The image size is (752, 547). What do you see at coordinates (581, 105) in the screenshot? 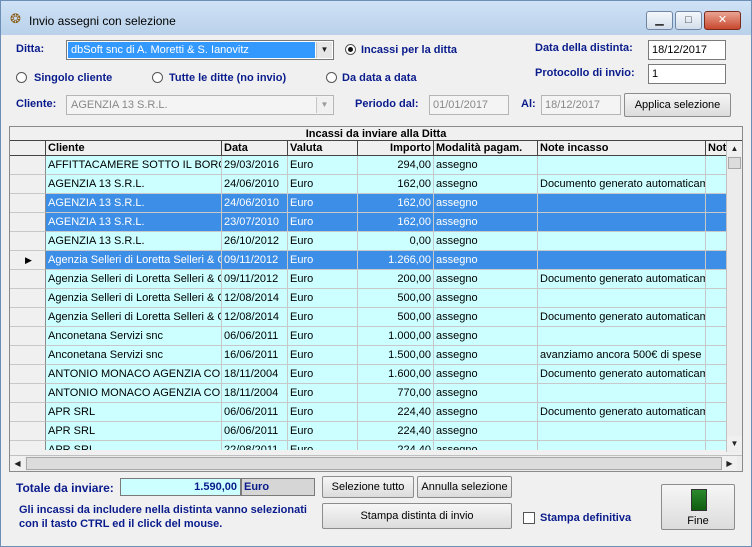
I see `periodo-al-field: 18/12/2017` at bounding box center [581, 105].